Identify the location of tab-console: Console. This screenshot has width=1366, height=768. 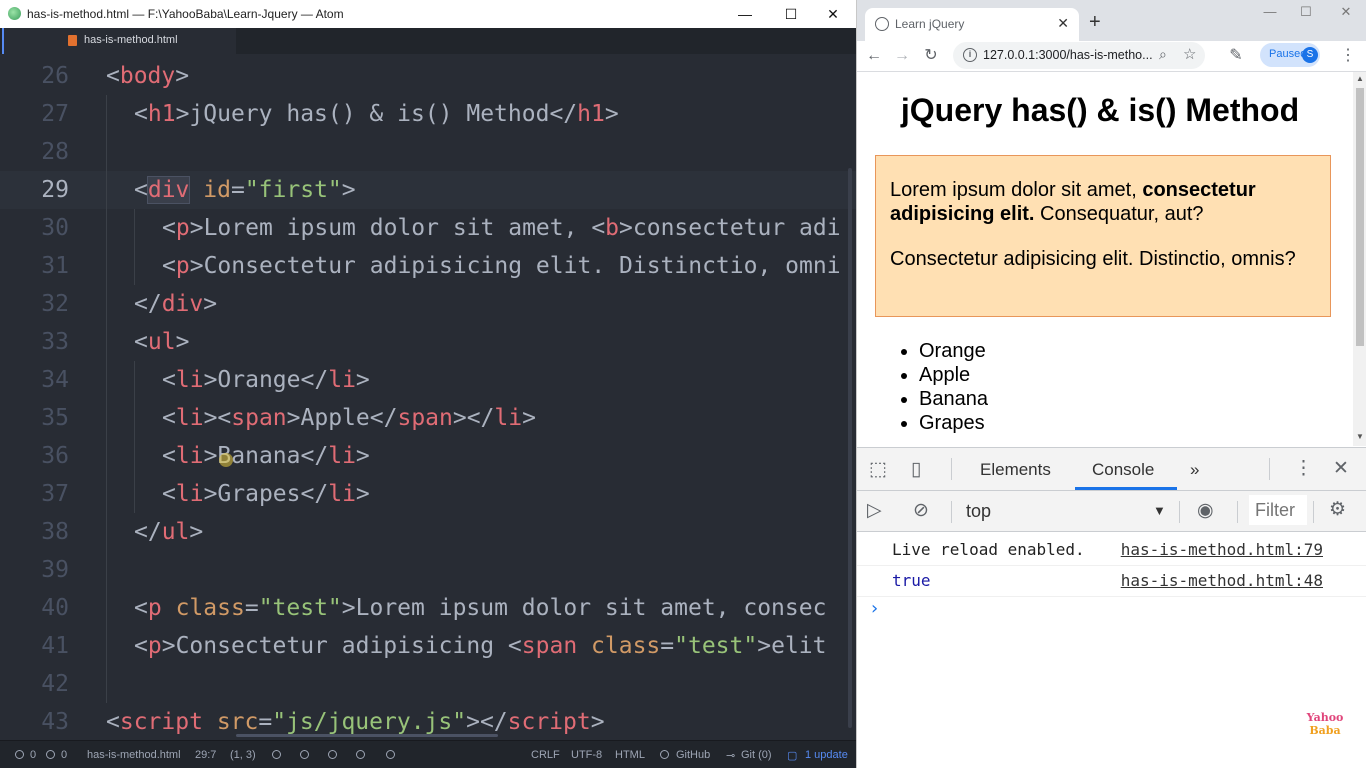
(1123, 470).